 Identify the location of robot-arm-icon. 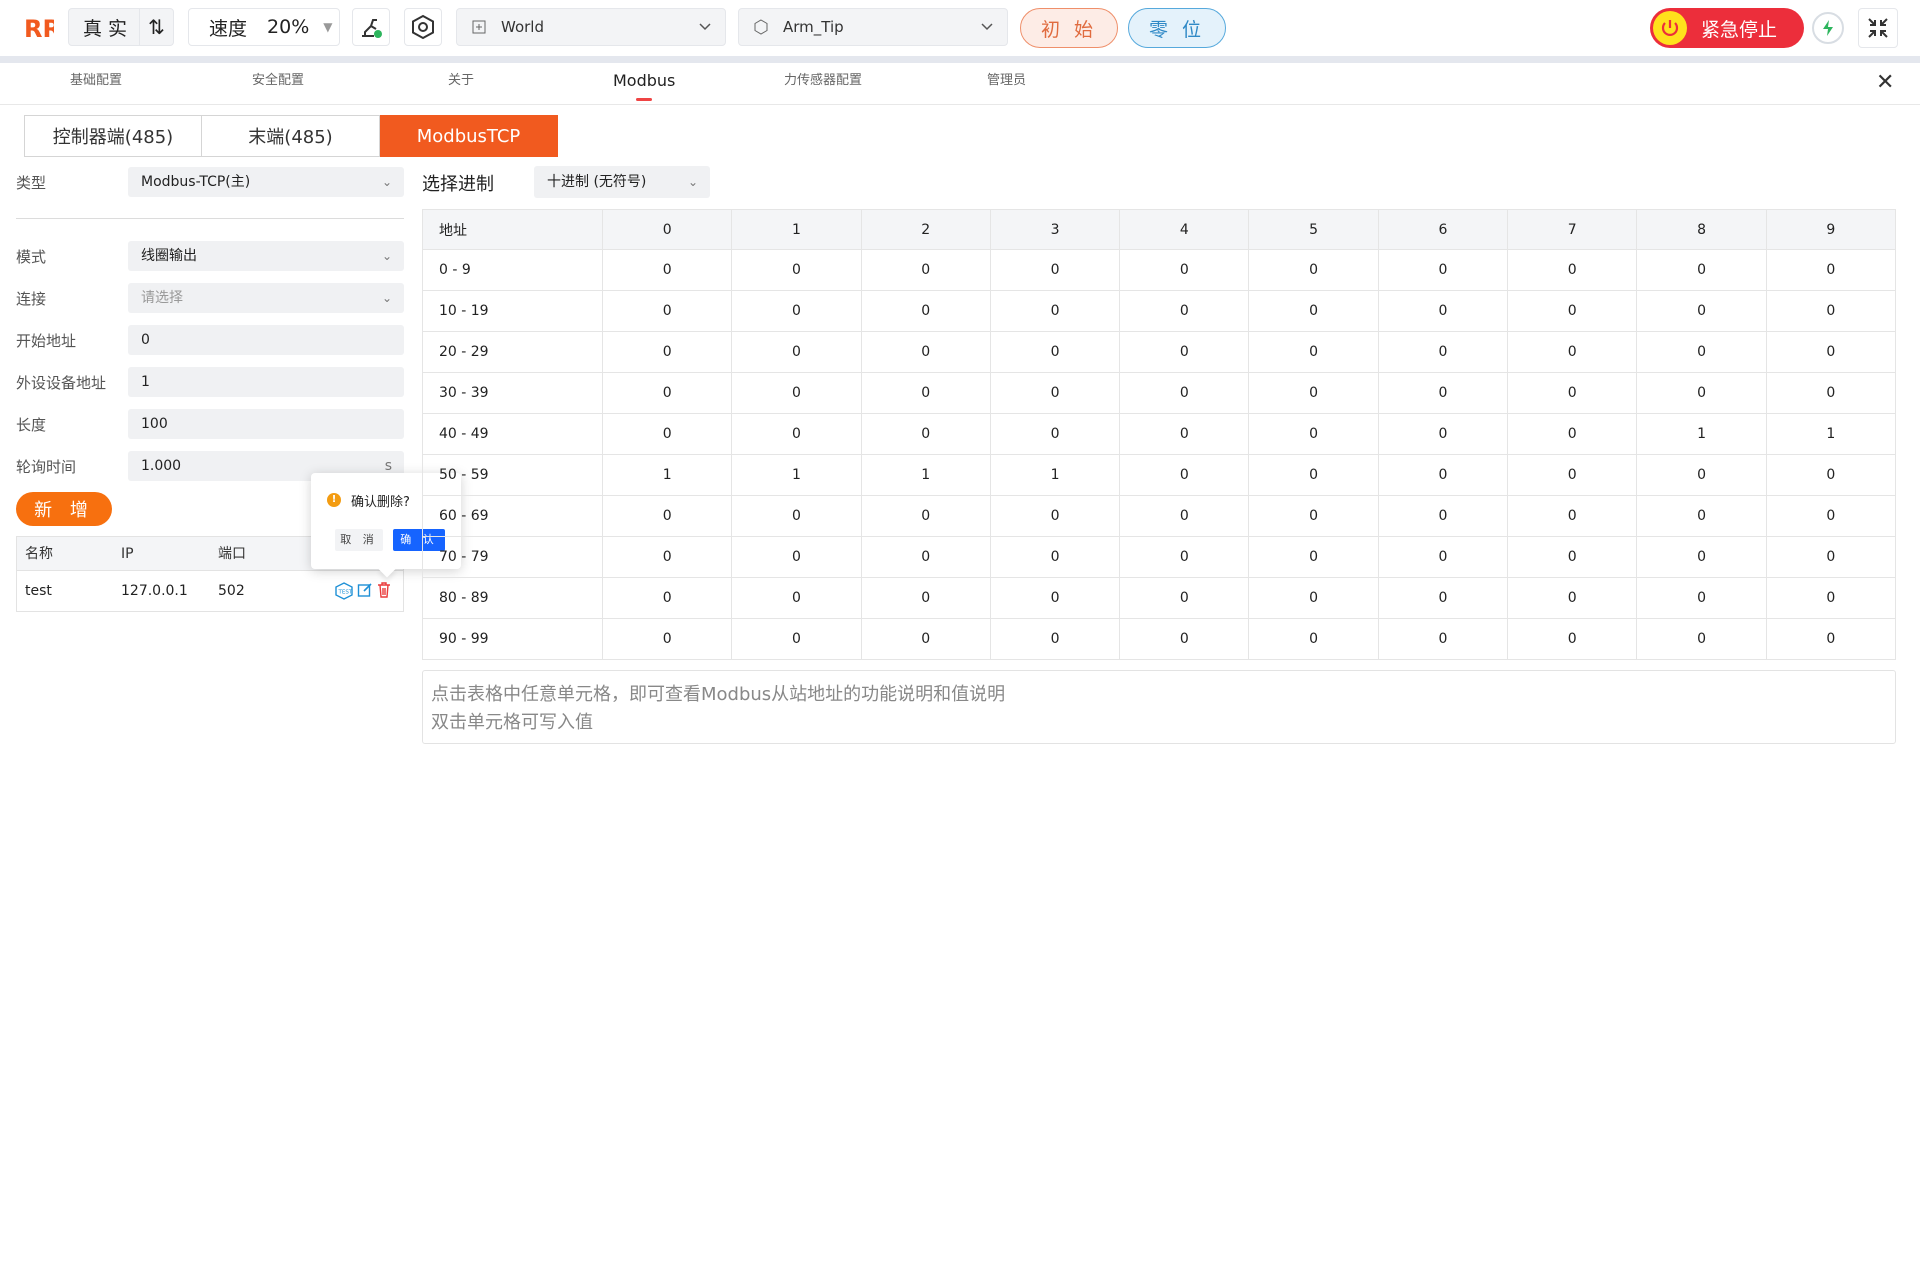
(371, 27).